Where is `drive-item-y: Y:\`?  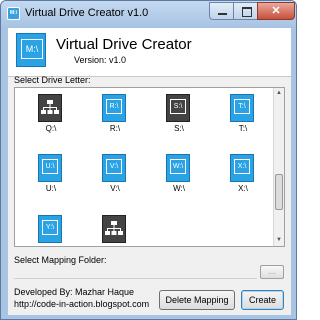 drive-item-y: Y:\ is located at coordinates (51, 230).